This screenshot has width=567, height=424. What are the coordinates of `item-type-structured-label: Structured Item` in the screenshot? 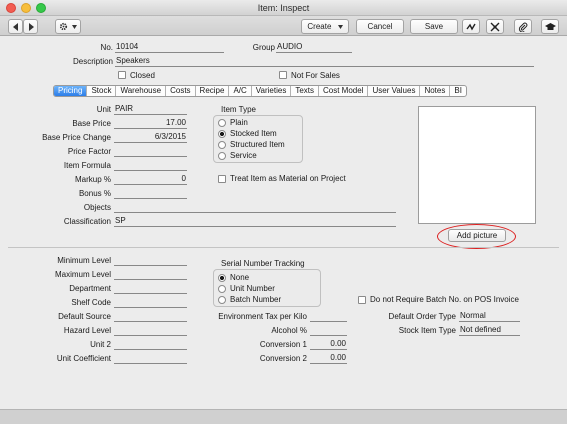 It's located at (257, 144).